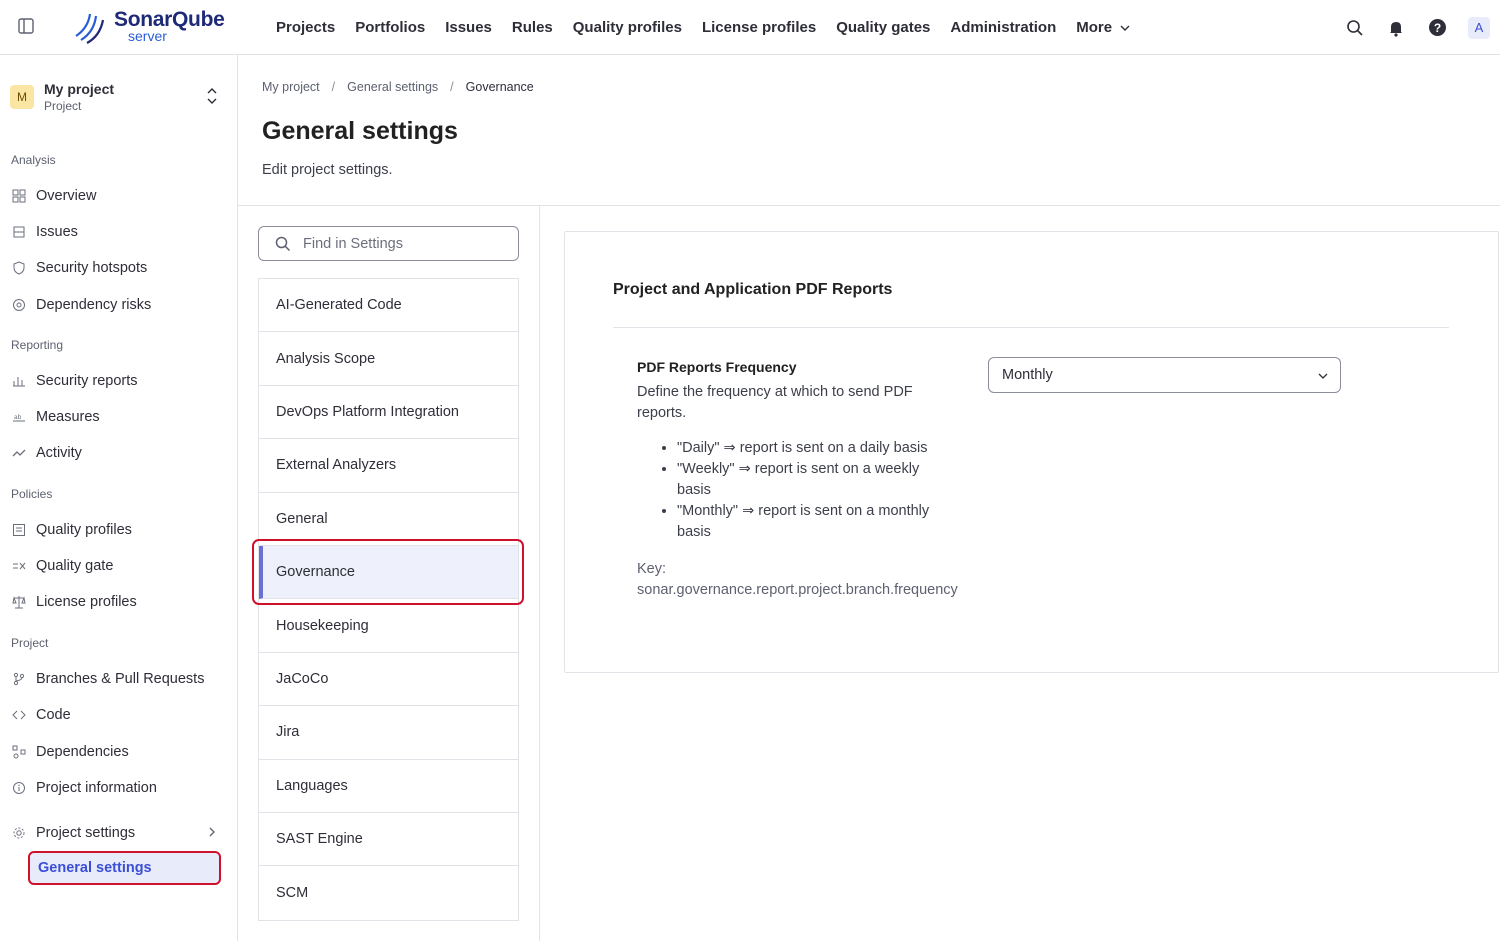 The width and height of the screenshot is (1500, 941). Describe the element at coordinates (37, 345) in the screenshot. I see `sidebar-section-reporting: Reporting` at that location.